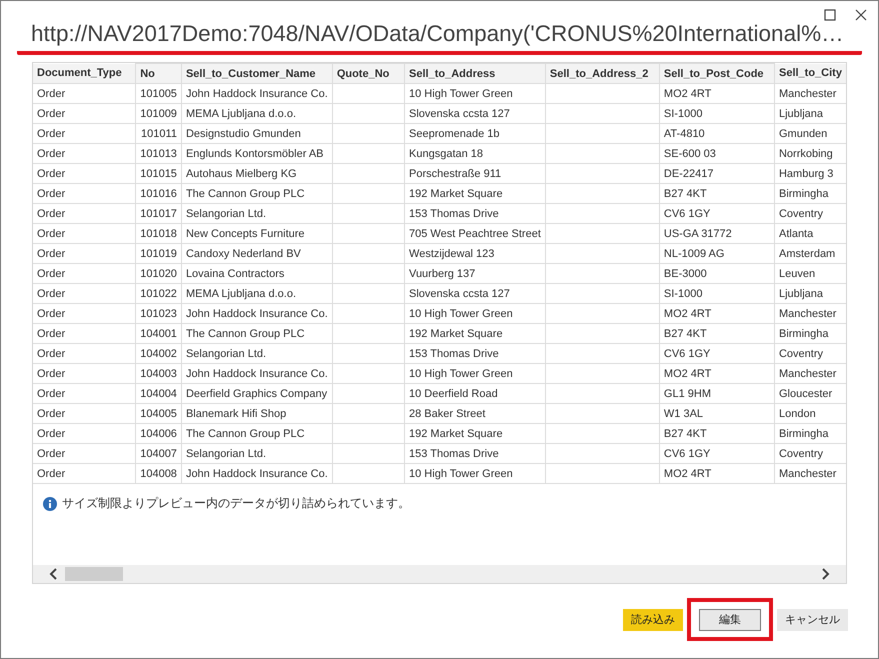 This screenshot has height=659, width=879. I want to click on truncation-notice: サイズ制限よりプレビュー内のデータが切り詰められています。, so click(236, 503).